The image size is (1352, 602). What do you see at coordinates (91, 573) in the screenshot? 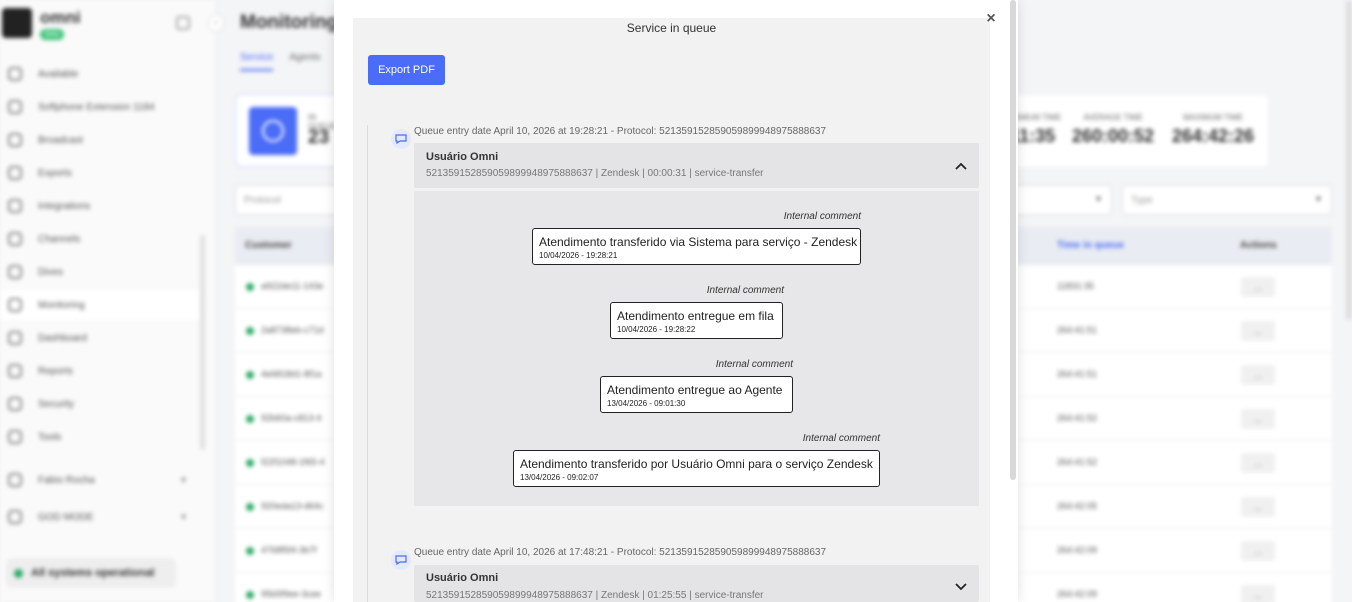
I see `system-status: All systems operational` at bounding box center [91, 573].